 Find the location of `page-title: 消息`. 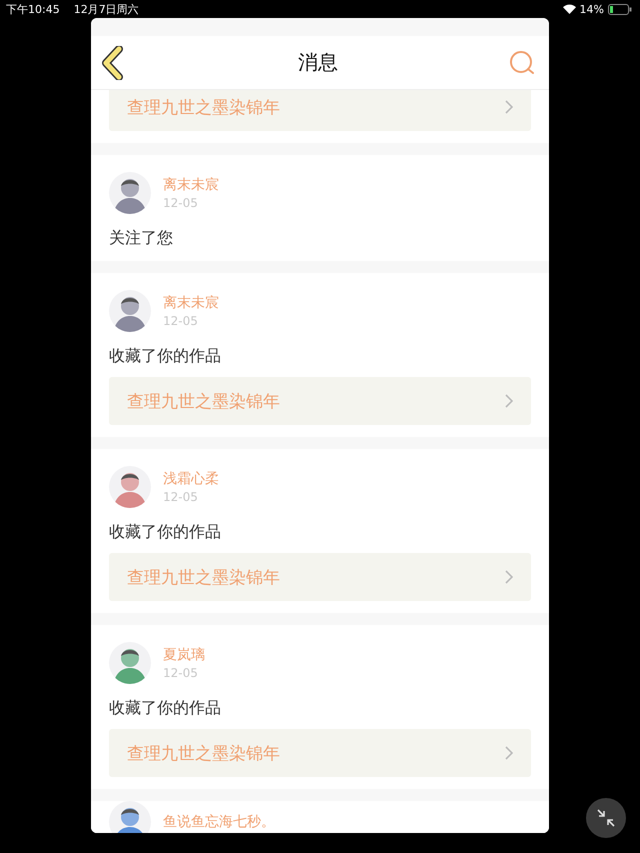

page-title: 消息 is located at coordinates (318, 62).